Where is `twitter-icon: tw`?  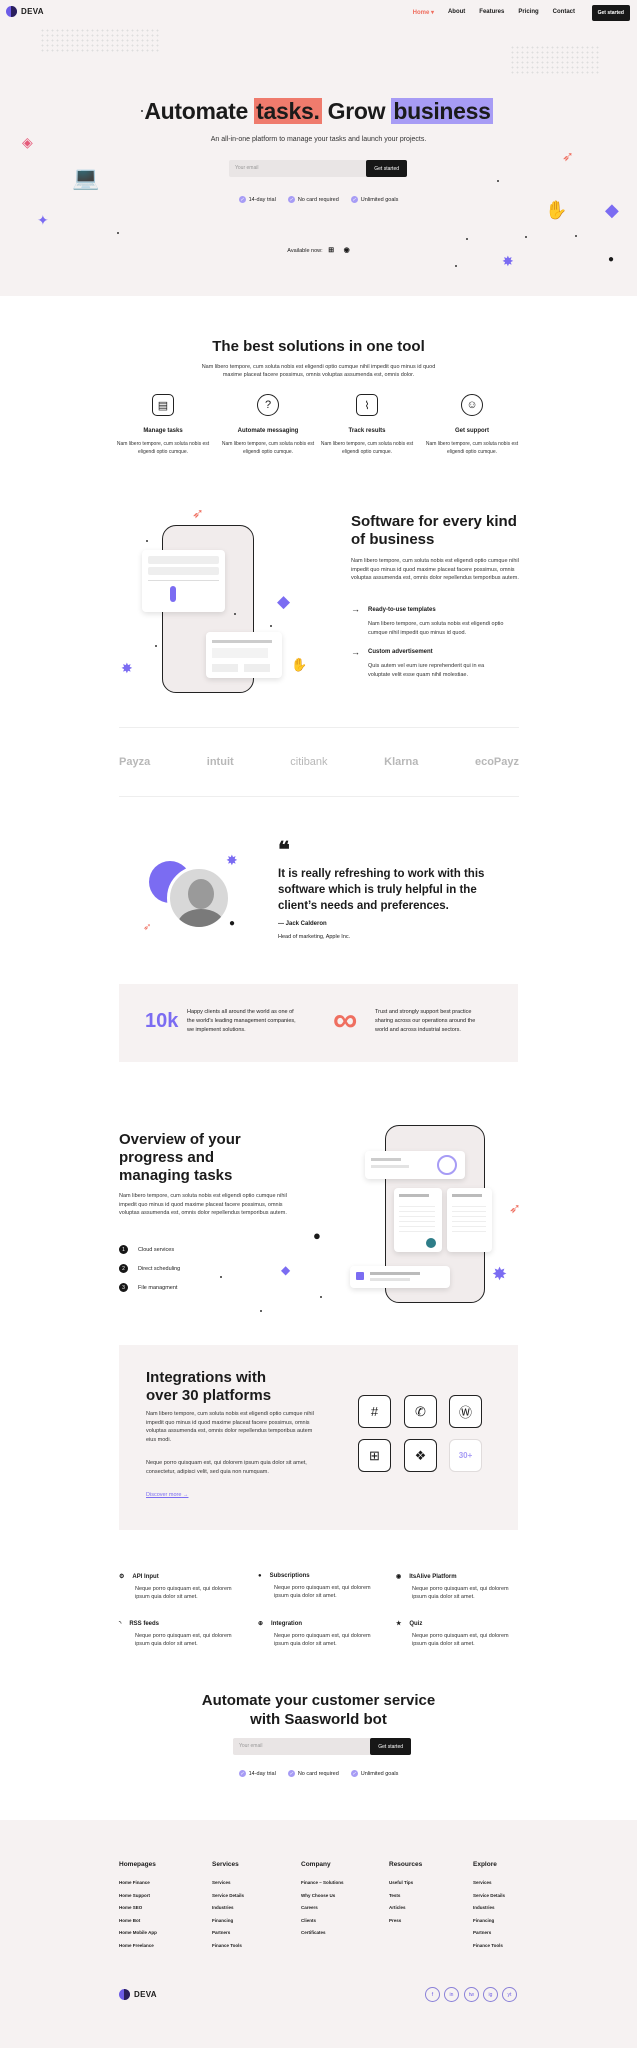
twitter-icon: tw is located at coordinates (471, 1994).